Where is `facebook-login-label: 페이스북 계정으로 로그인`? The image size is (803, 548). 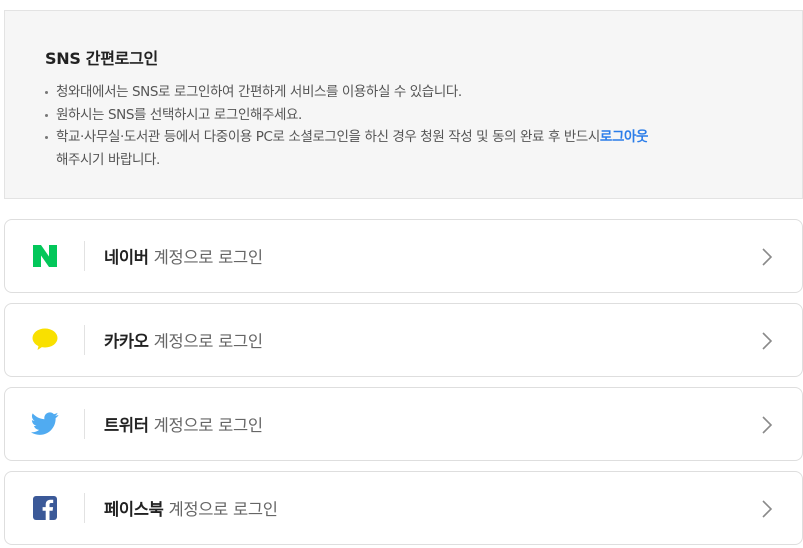
facebook-login-label: 페이스북 계정으로 로그인 is located at coordinates (191, 509).